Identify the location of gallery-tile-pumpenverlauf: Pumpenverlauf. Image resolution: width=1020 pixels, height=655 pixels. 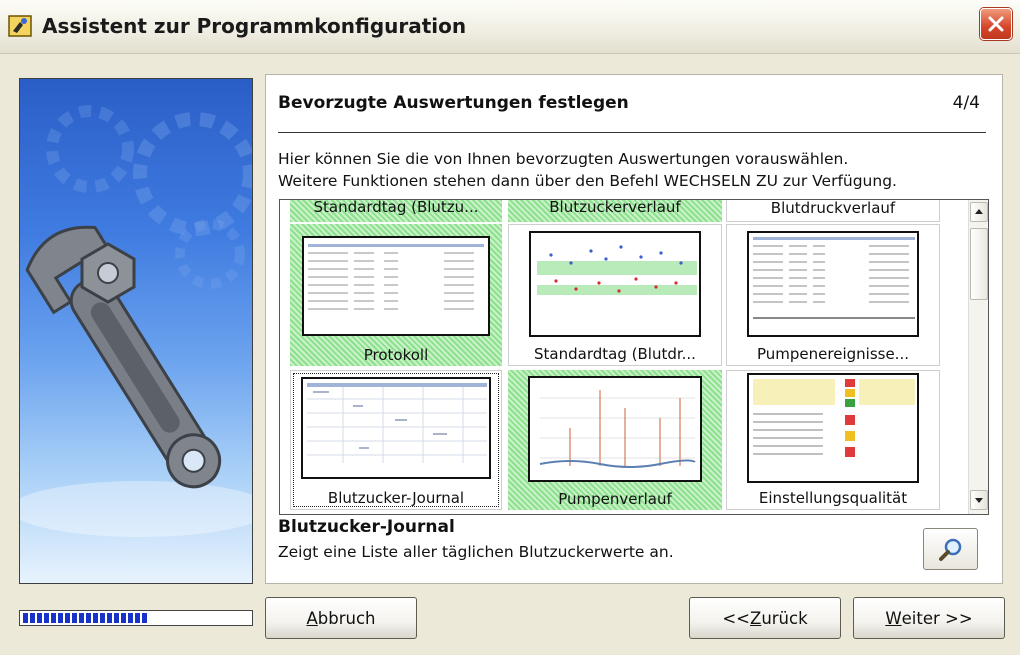
(615, 440).